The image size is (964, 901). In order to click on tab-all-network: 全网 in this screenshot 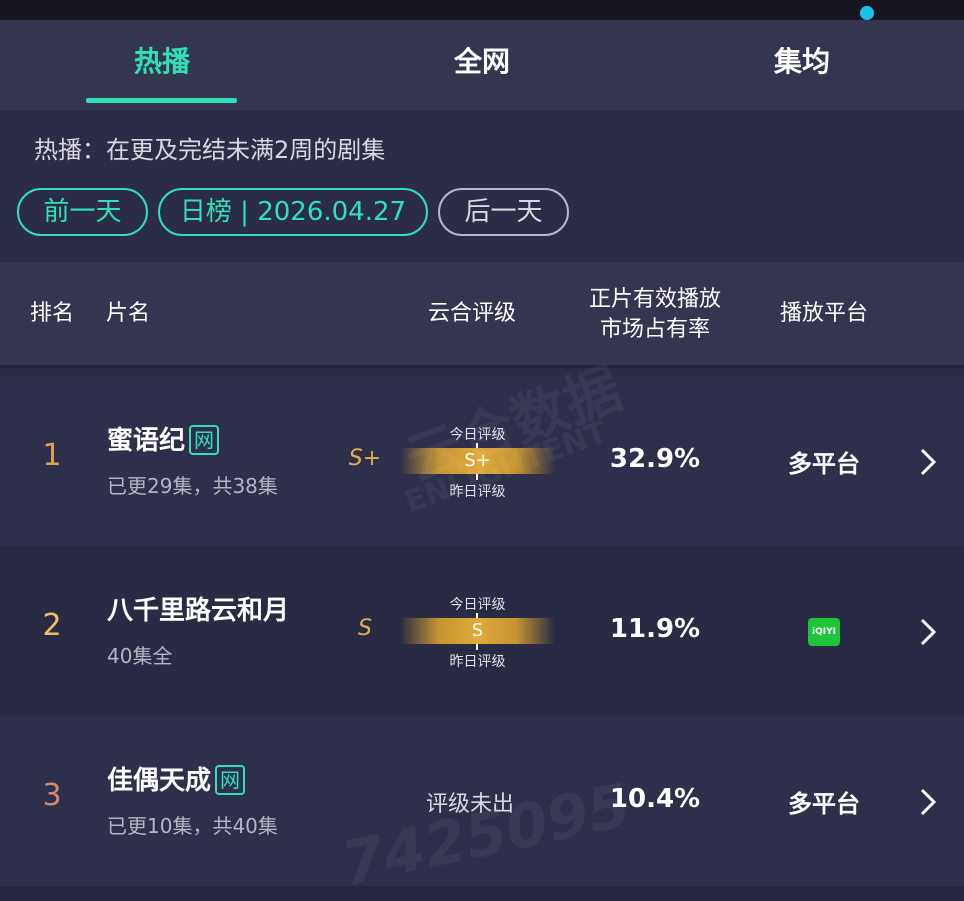, I will do `click(482, 65)`.